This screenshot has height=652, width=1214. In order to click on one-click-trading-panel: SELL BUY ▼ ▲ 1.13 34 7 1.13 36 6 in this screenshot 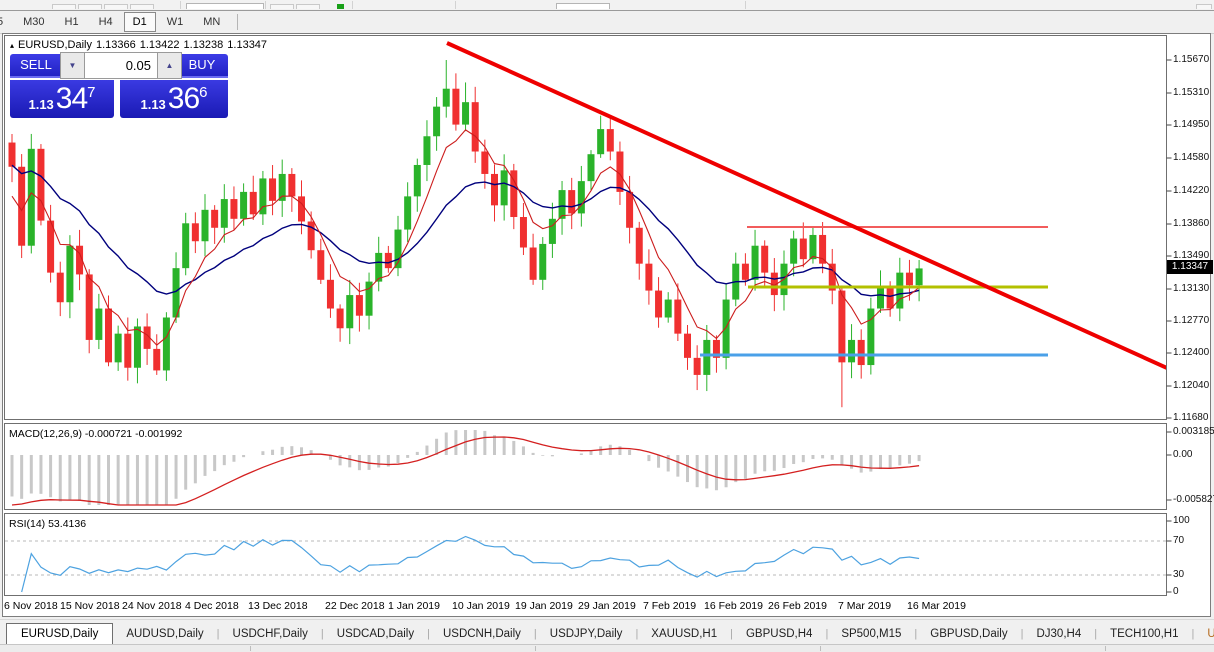, I will do `click(119, 85)`.